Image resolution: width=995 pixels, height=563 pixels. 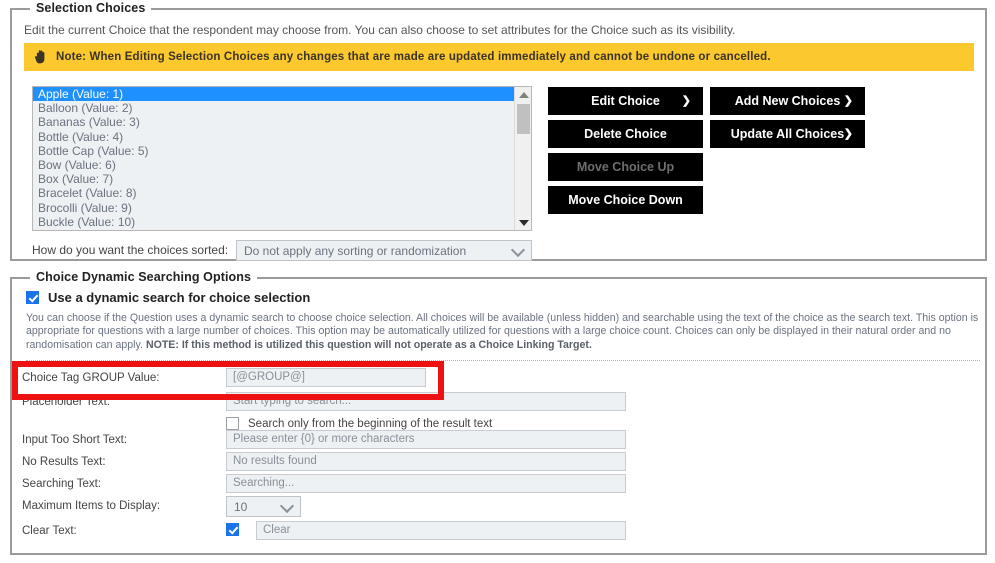 What do you see at coordinates (273, 229) in the screenshot?
I see `list-item: Candle (Value: 11)` at bounding box center [273, 229].